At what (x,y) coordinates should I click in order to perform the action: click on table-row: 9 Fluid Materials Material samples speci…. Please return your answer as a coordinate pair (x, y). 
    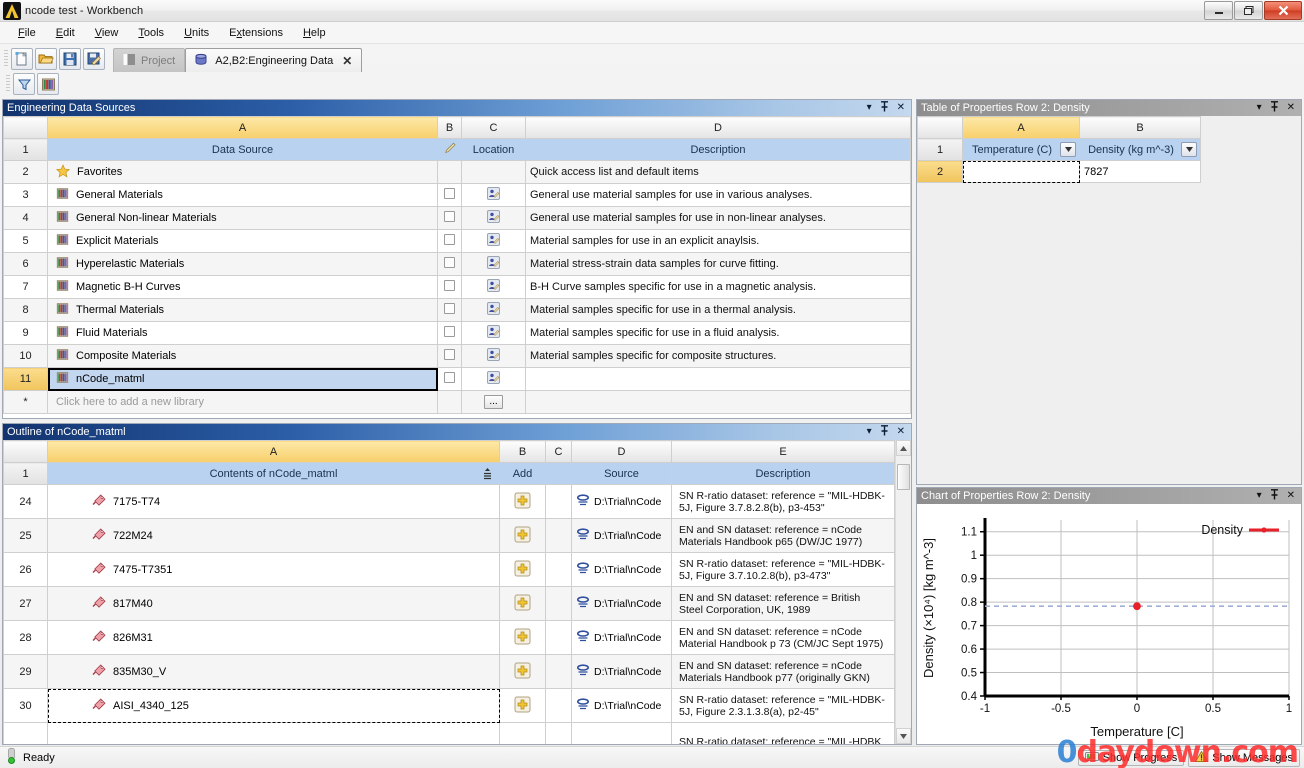
    Looking at the image, I should click on (457, 333).